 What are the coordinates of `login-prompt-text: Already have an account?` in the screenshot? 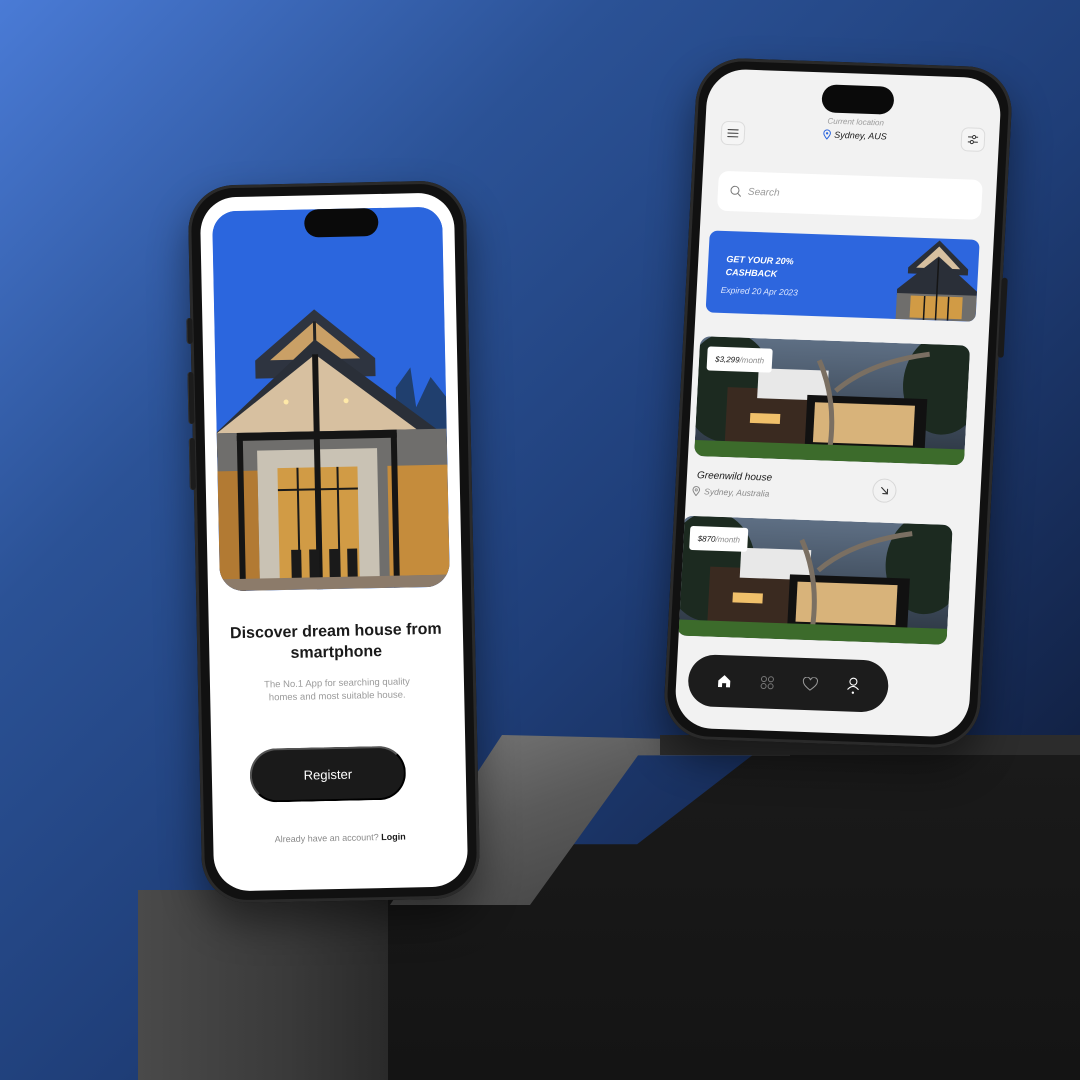 It's located at (326, 838).